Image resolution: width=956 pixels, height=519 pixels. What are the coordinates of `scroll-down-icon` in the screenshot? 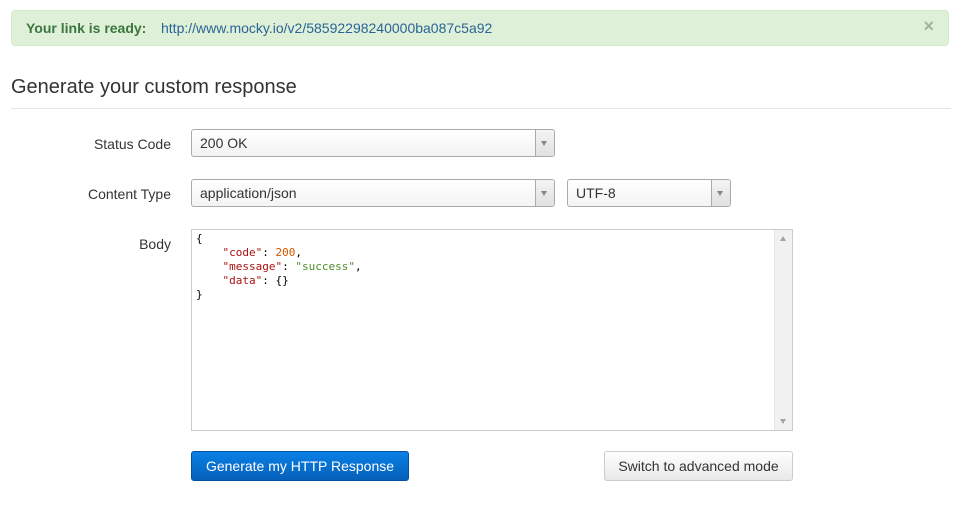 It's located at (783, 421).